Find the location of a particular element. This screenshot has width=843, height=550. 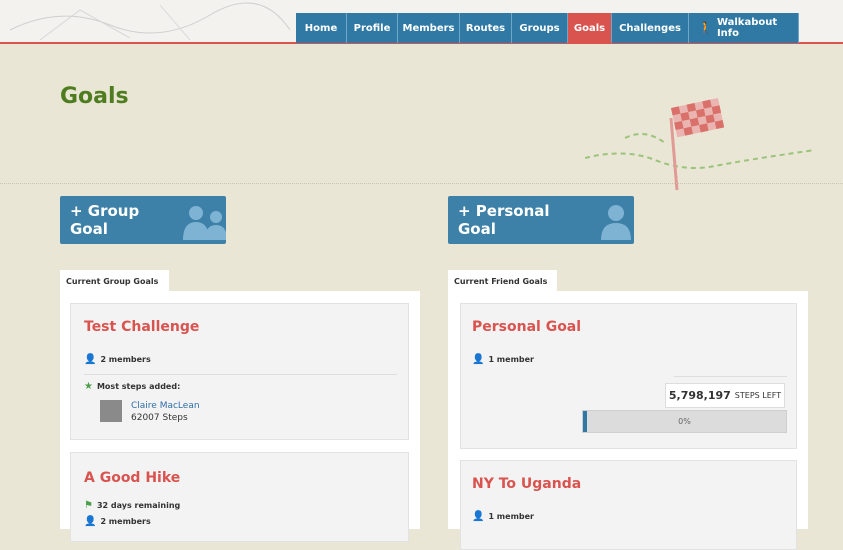

nav-challenges: Challenges is located at coordinates (650, 28).